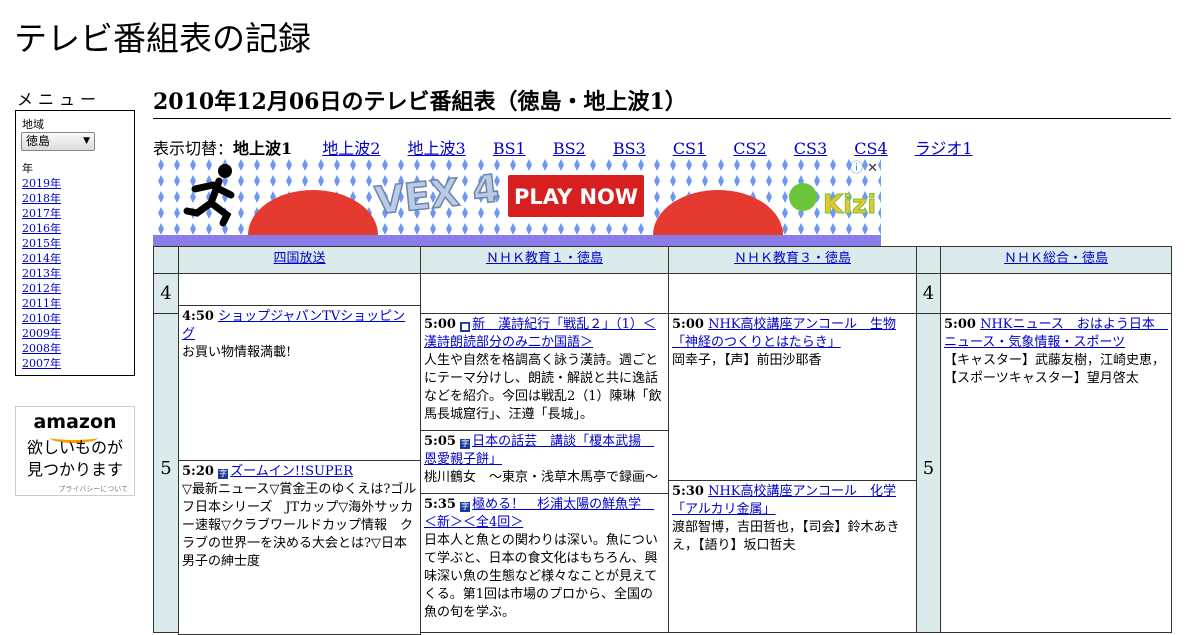  What do you see at coordinates (870, 148) in the screenshot?
I see `channel-link-cs4: CS4` at bounding box center [870, 148].